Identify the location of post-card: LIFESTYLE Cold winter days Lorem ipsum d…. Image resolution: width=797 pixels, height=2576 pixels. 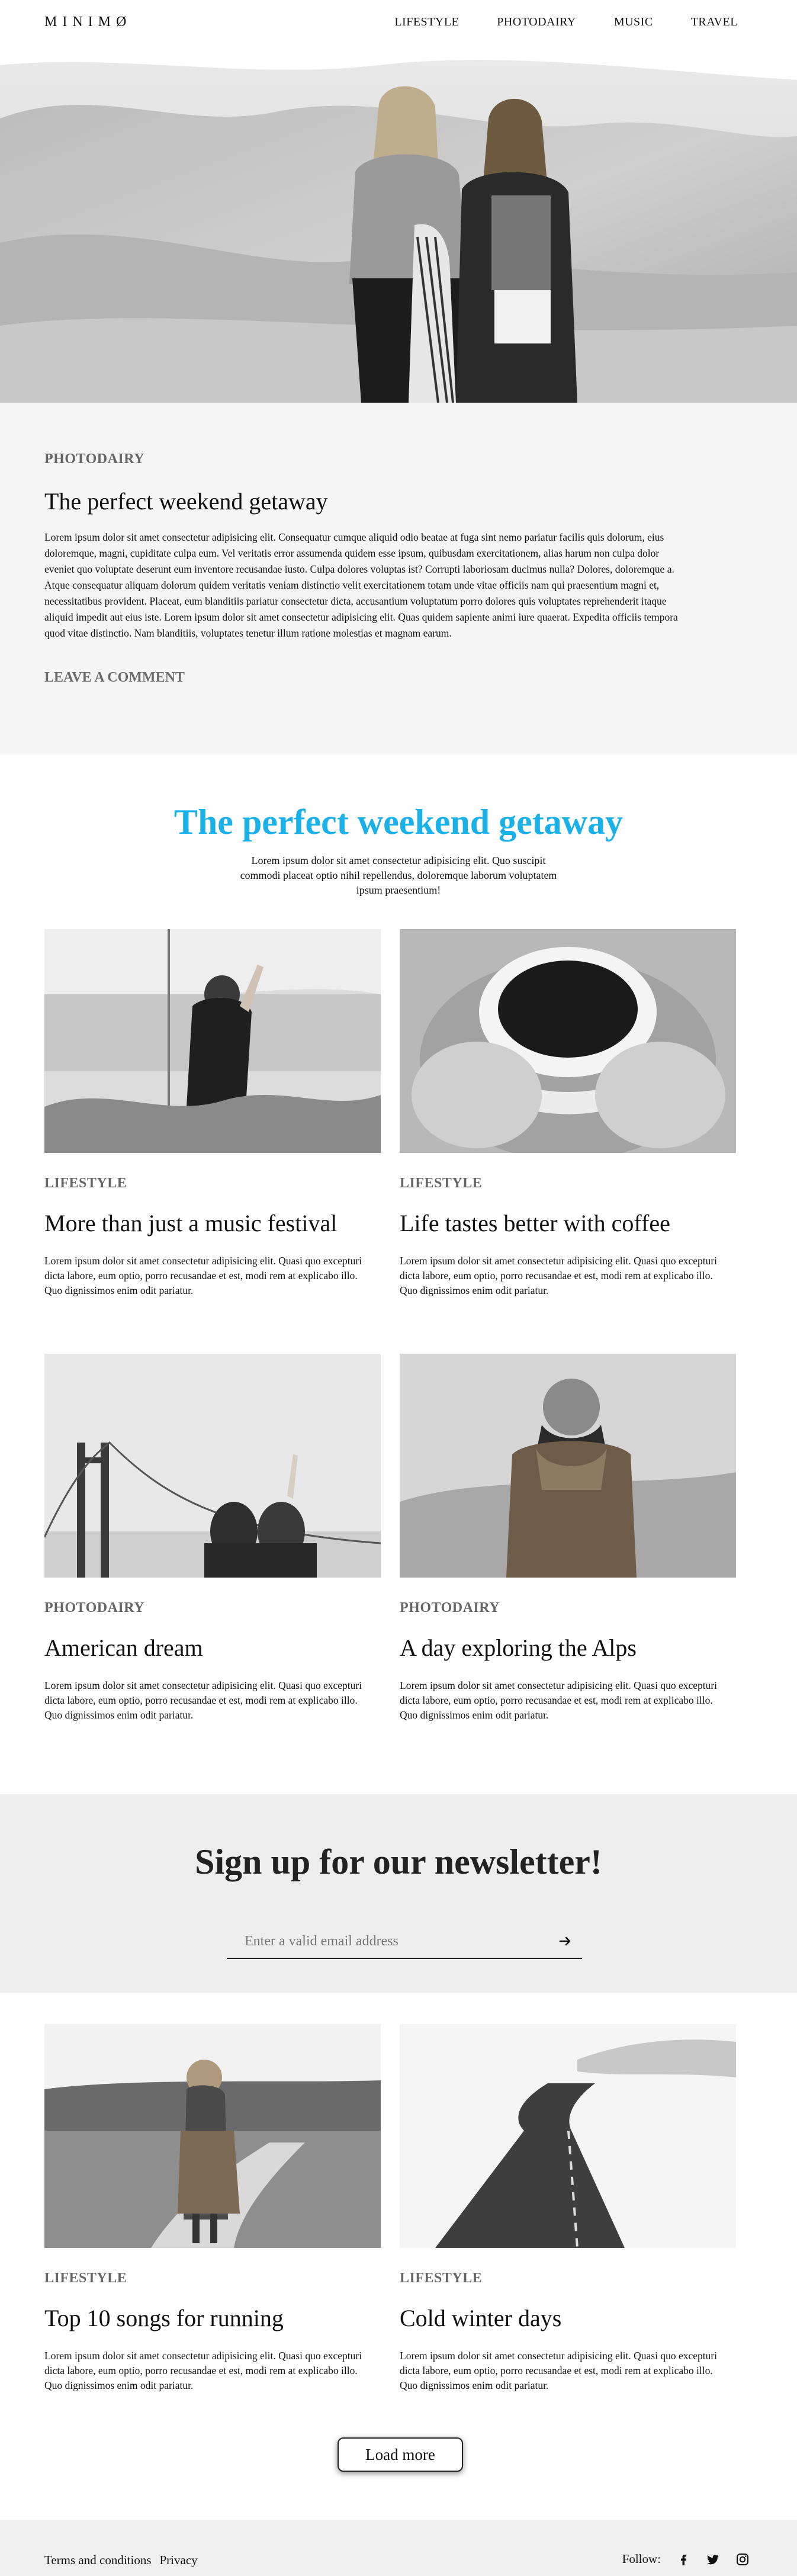
(568, 2208).